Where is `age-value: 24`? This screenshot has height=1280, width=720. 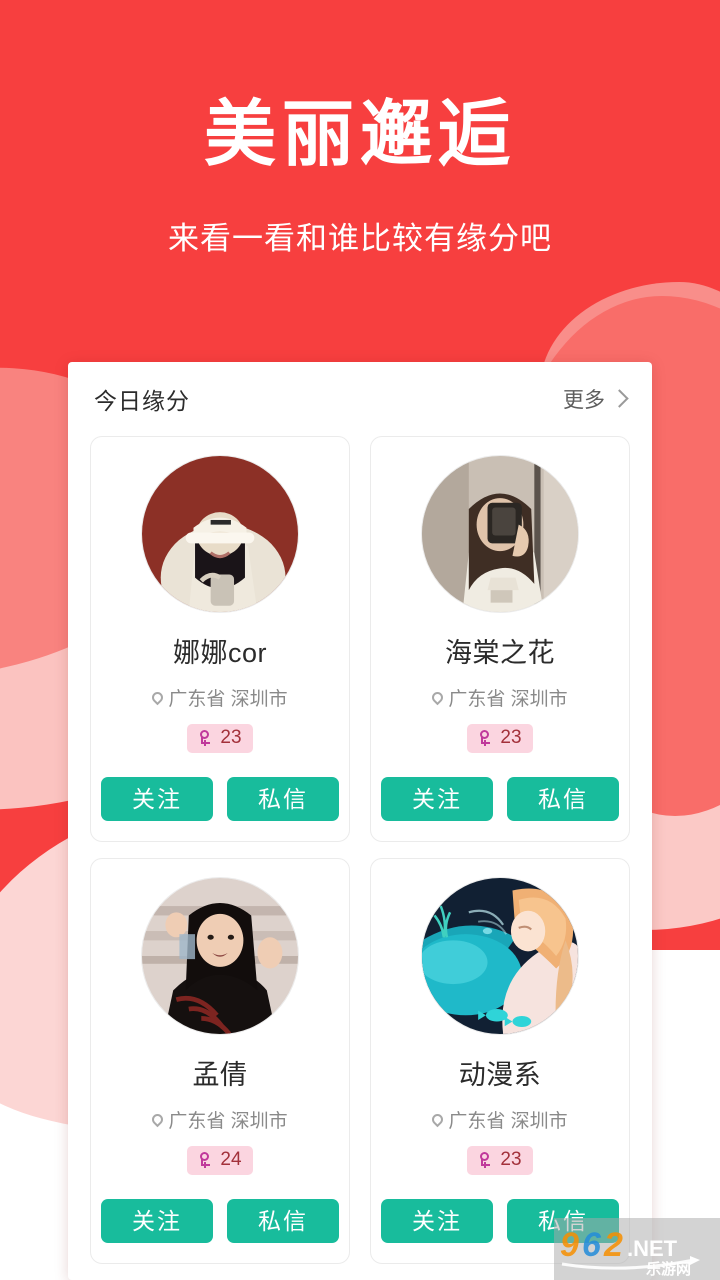 age-value: 24 is located at coordinates (231, 1159).